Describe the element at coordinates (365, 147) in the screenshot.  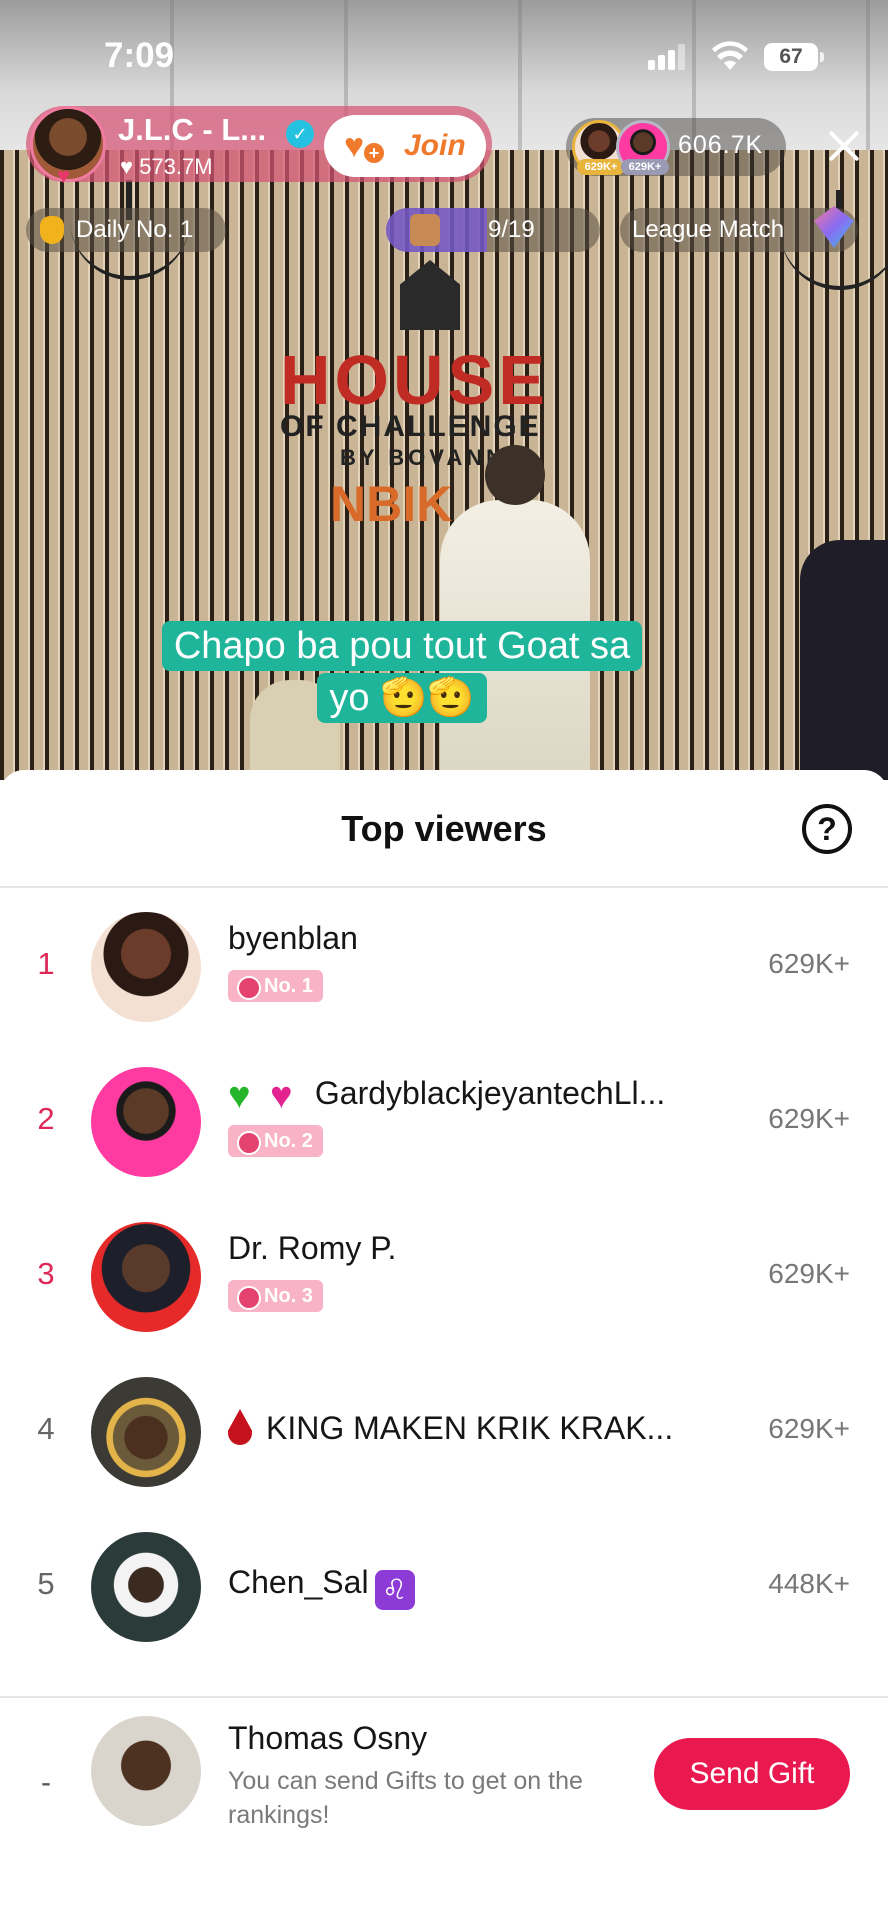
I see `heart-plus-icon: ♥` at that location.